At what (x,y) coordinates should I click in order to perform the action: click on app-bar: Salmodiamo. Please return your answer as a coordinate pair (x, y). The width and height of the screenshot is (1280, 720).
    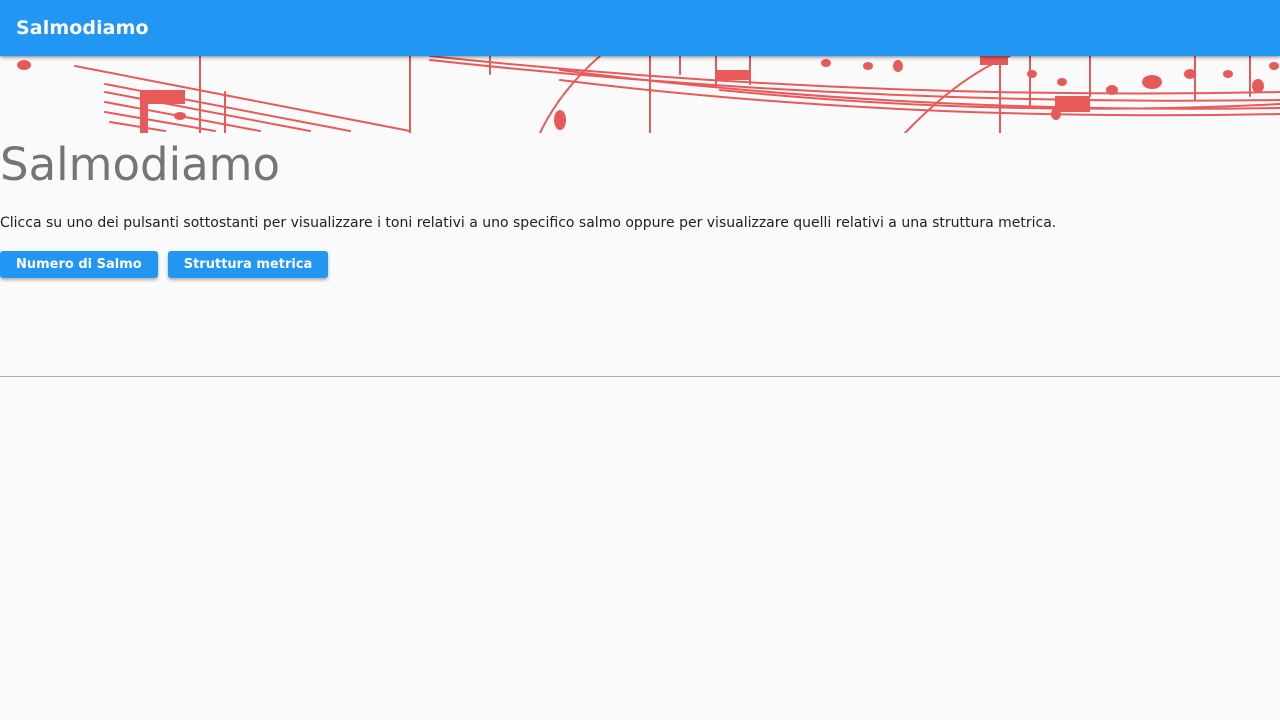
    Looking at the image, I should click on (640, 28).